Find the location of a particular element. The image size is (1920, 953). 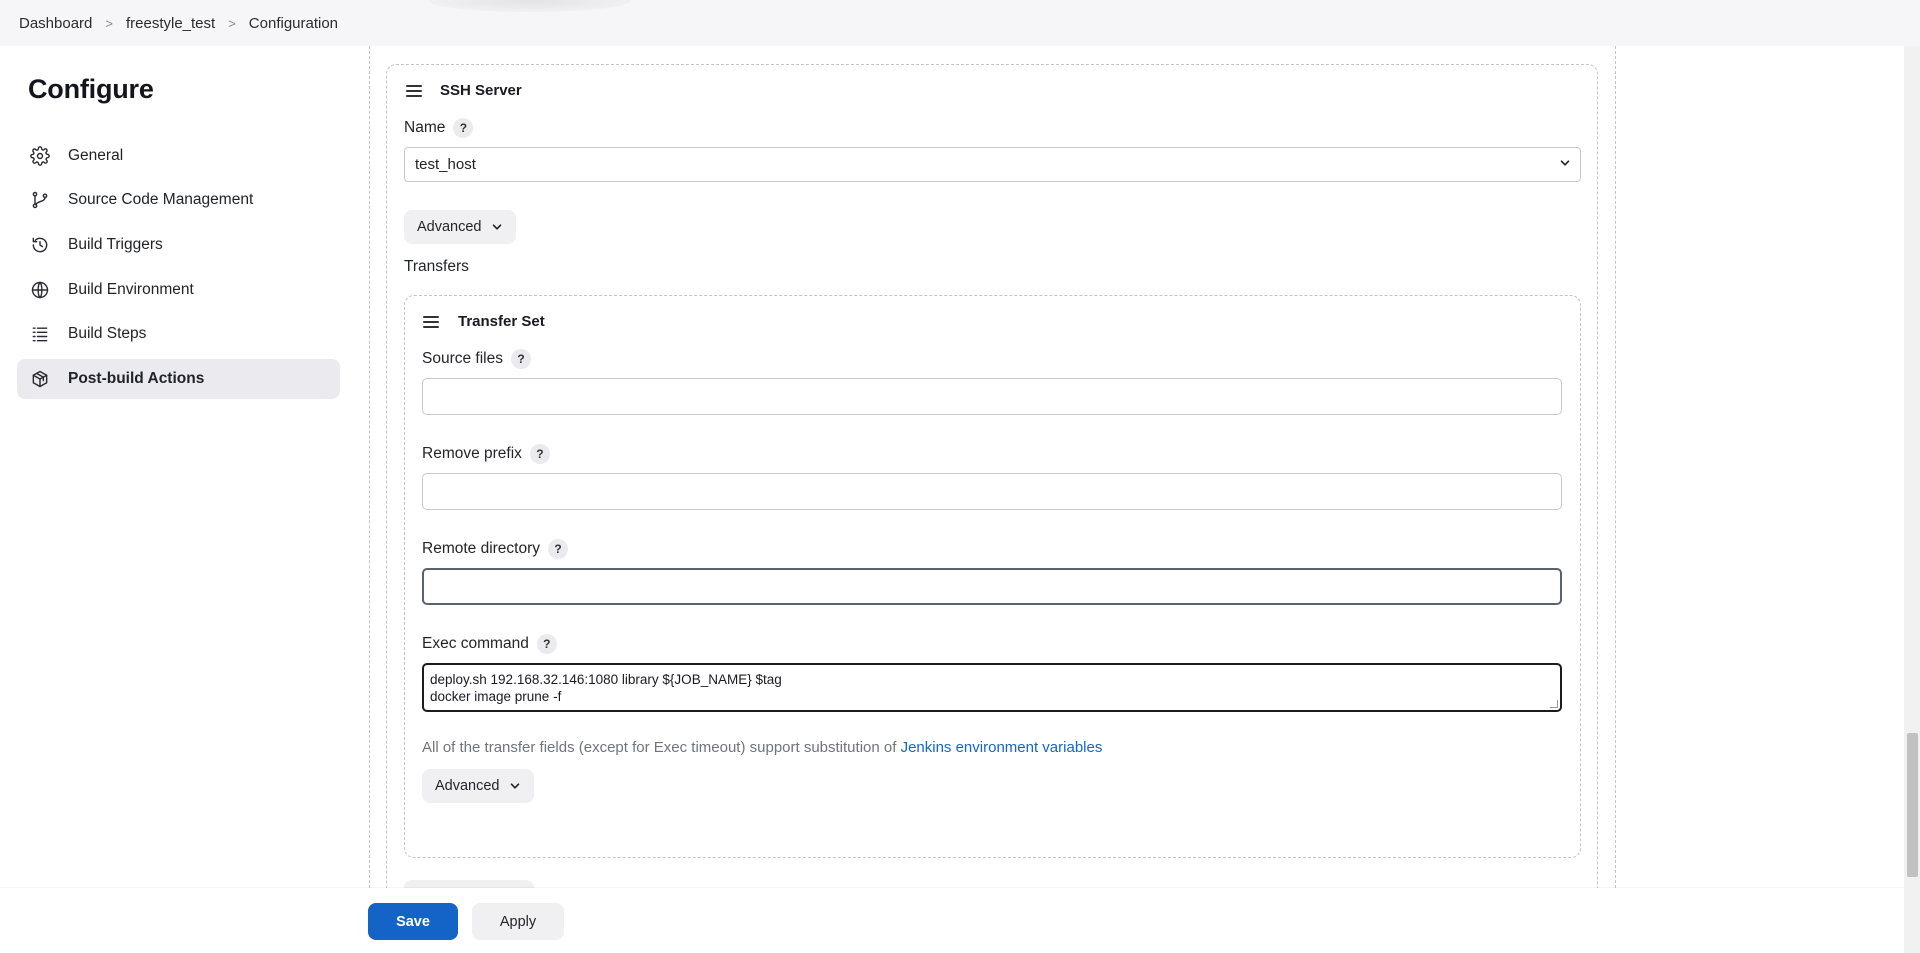

sidebar-item-label: General is located at coordinates (96, 155).